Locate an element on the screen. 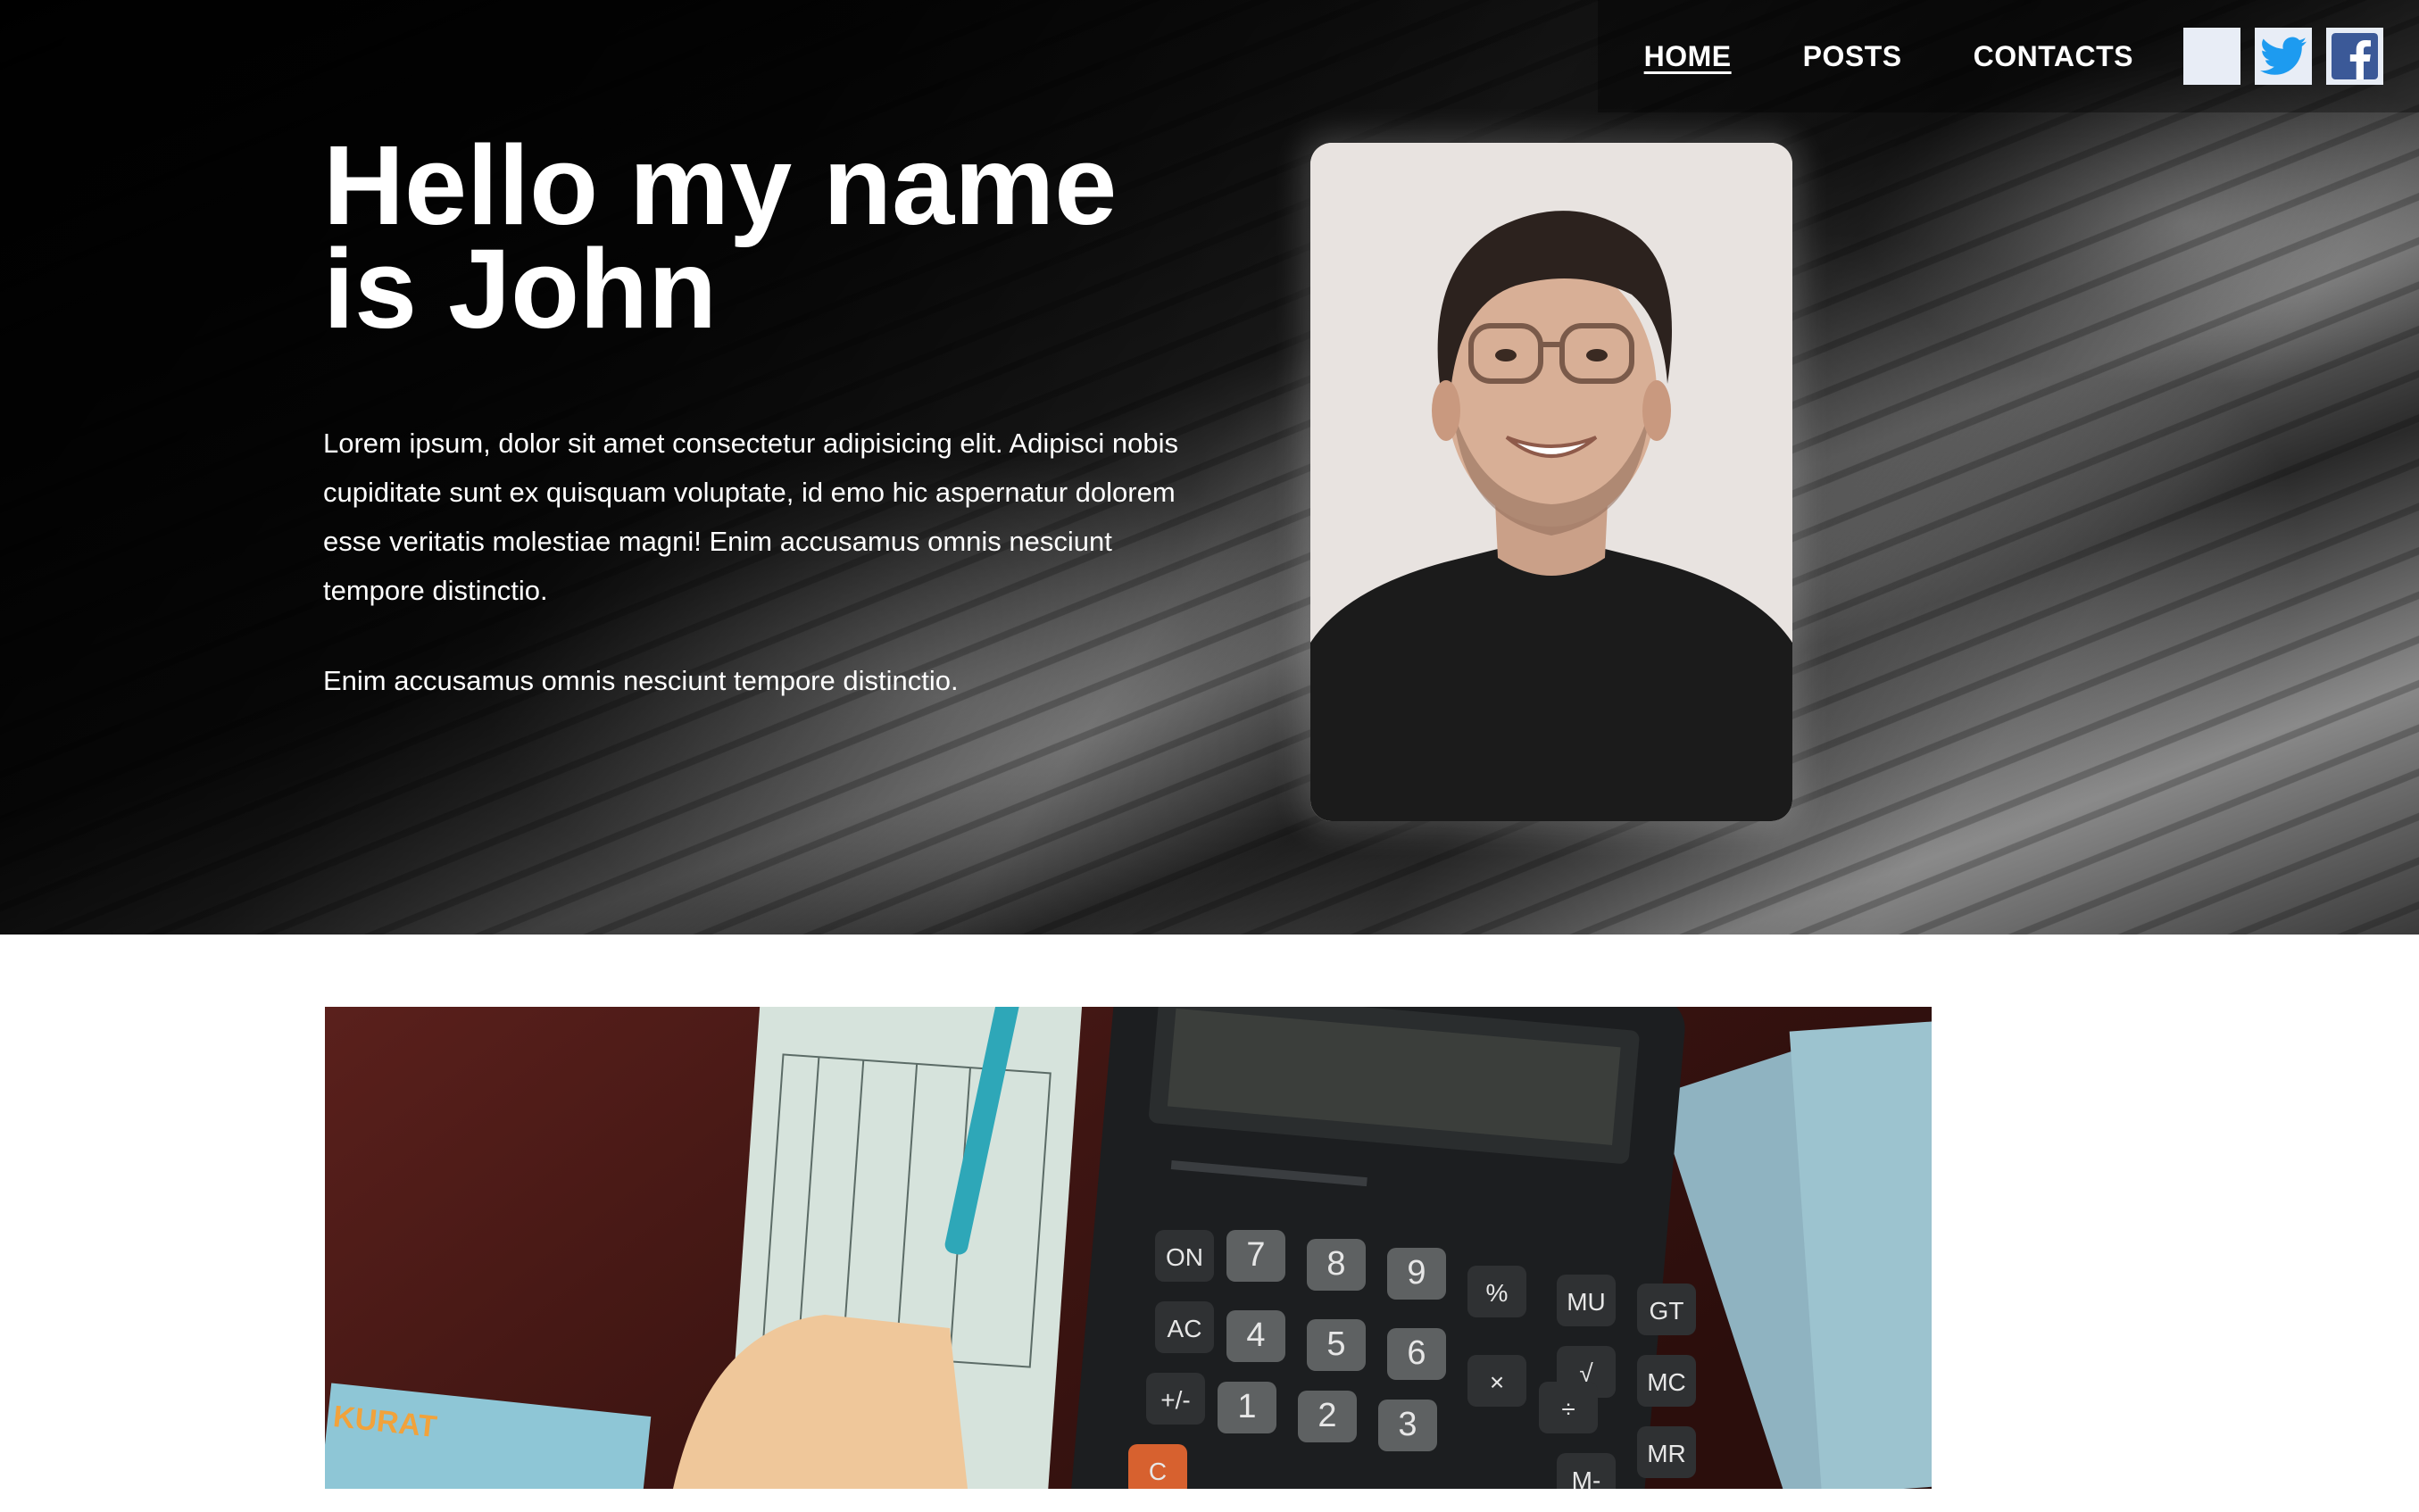 Image resolution: width=2419 pixels, height=1512 pixels. calculator-key-label: MR is located at coordinates (1666, 1454).